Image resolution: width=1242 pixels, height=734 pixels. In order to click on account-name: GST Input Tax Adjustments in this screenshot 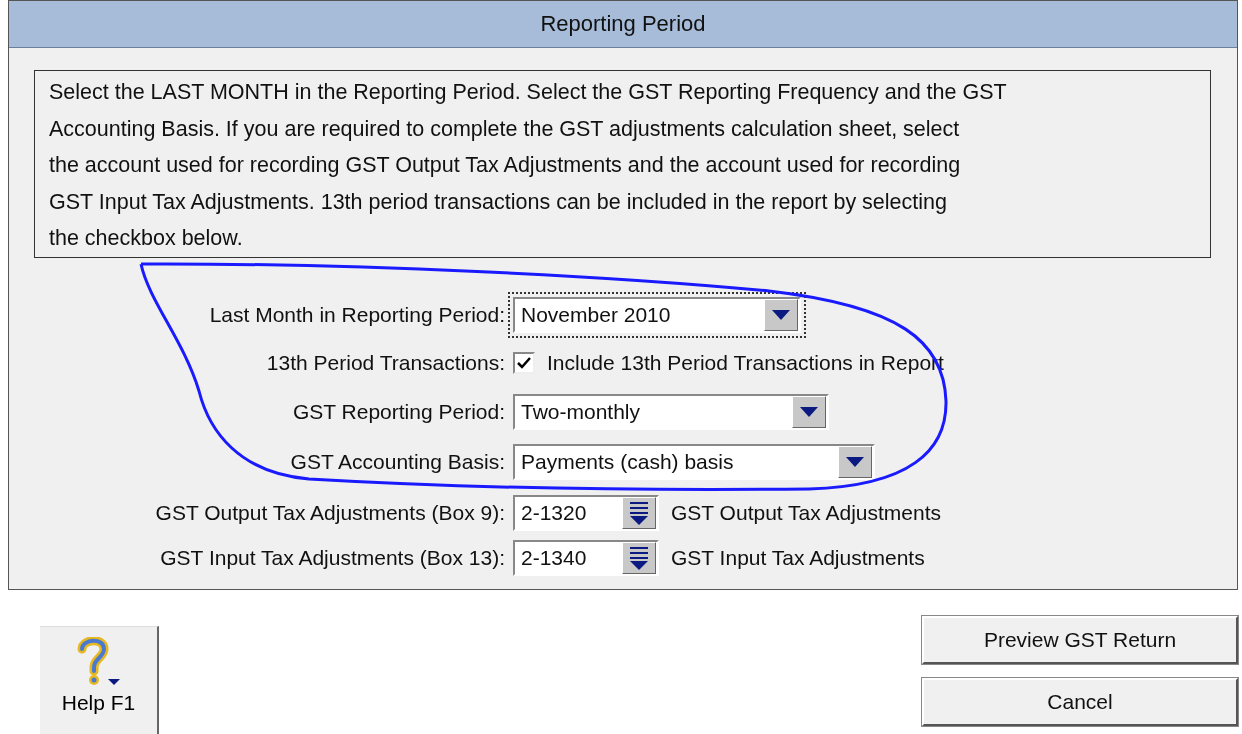, I will do `click(798, 558)`.